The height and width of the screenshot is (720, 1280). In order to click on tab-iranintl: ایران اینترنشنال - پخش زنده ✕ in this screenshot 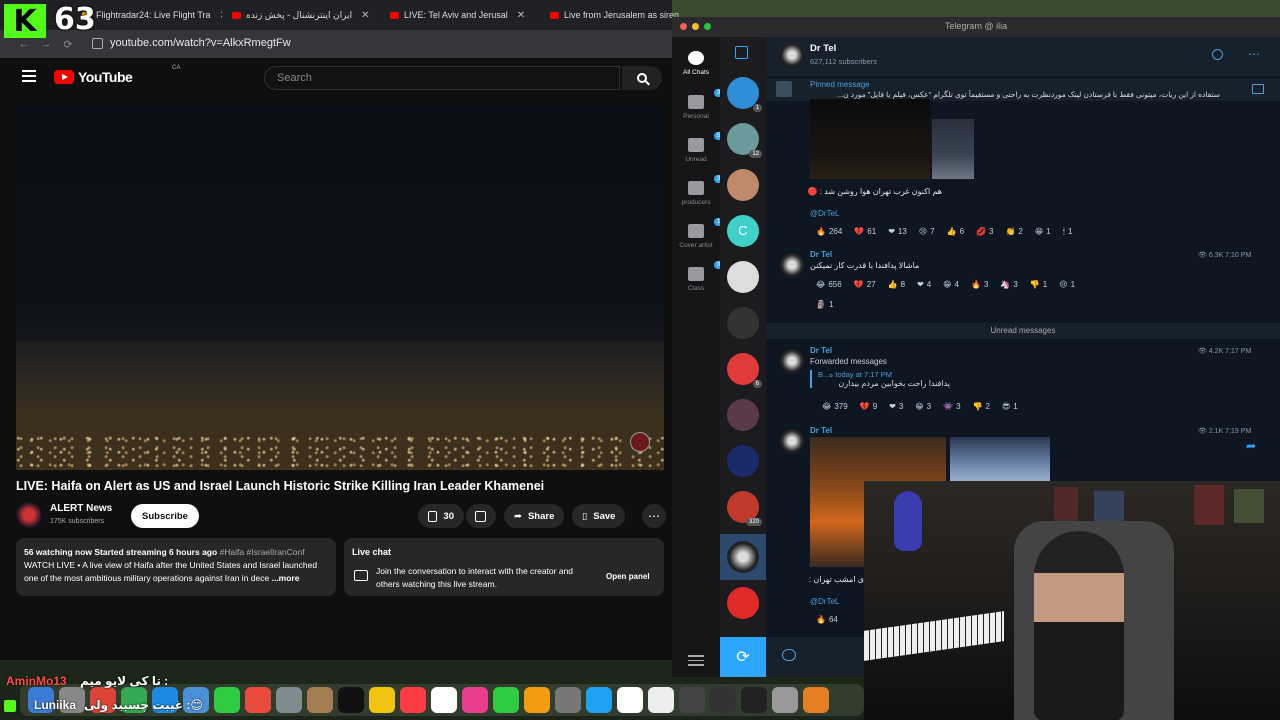, I will do `click(306, 15)`.